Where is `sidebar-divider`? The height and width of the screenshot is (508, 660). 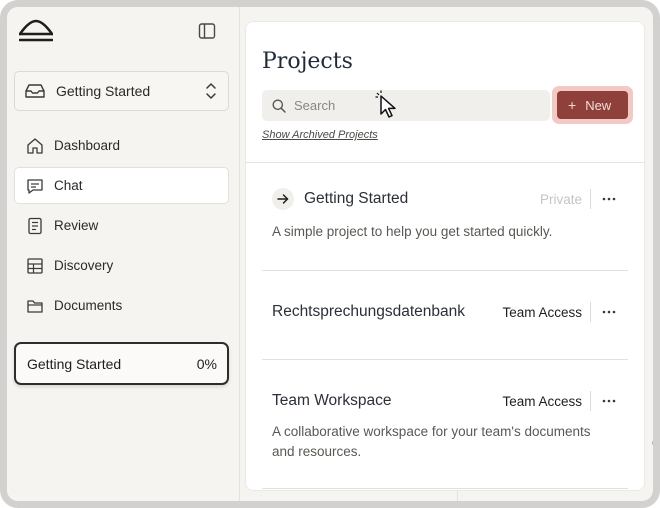
sidebar-divider is located at coordinates (239, 254).